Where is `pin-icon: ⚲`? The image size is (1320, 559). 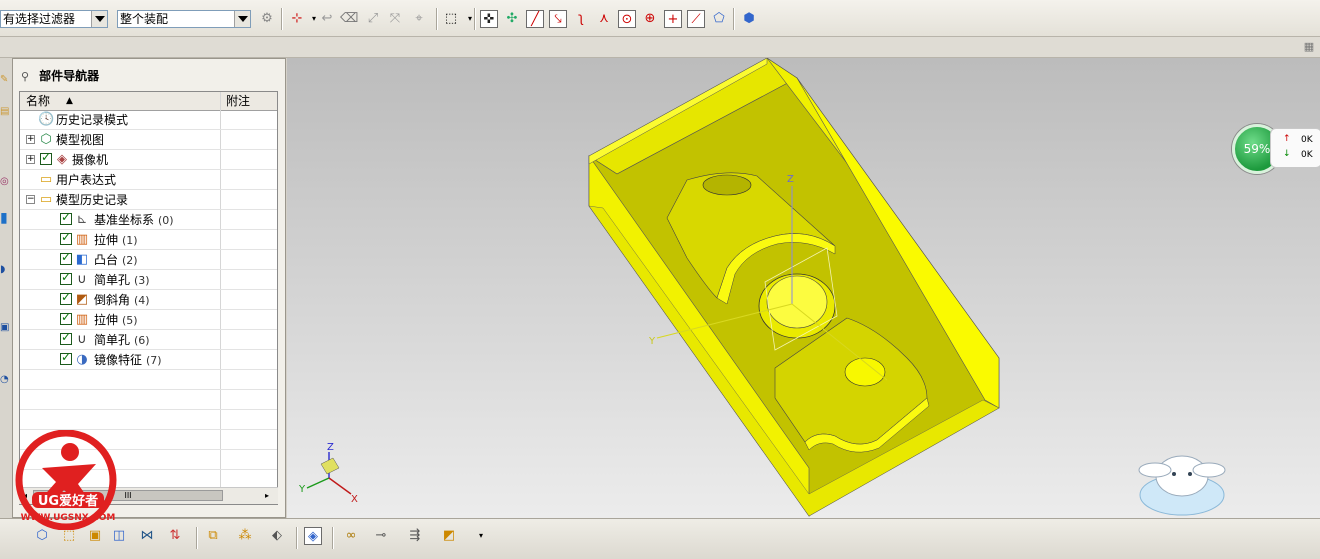
pin-icon: ⚲ is located at coordinates (25, 76).